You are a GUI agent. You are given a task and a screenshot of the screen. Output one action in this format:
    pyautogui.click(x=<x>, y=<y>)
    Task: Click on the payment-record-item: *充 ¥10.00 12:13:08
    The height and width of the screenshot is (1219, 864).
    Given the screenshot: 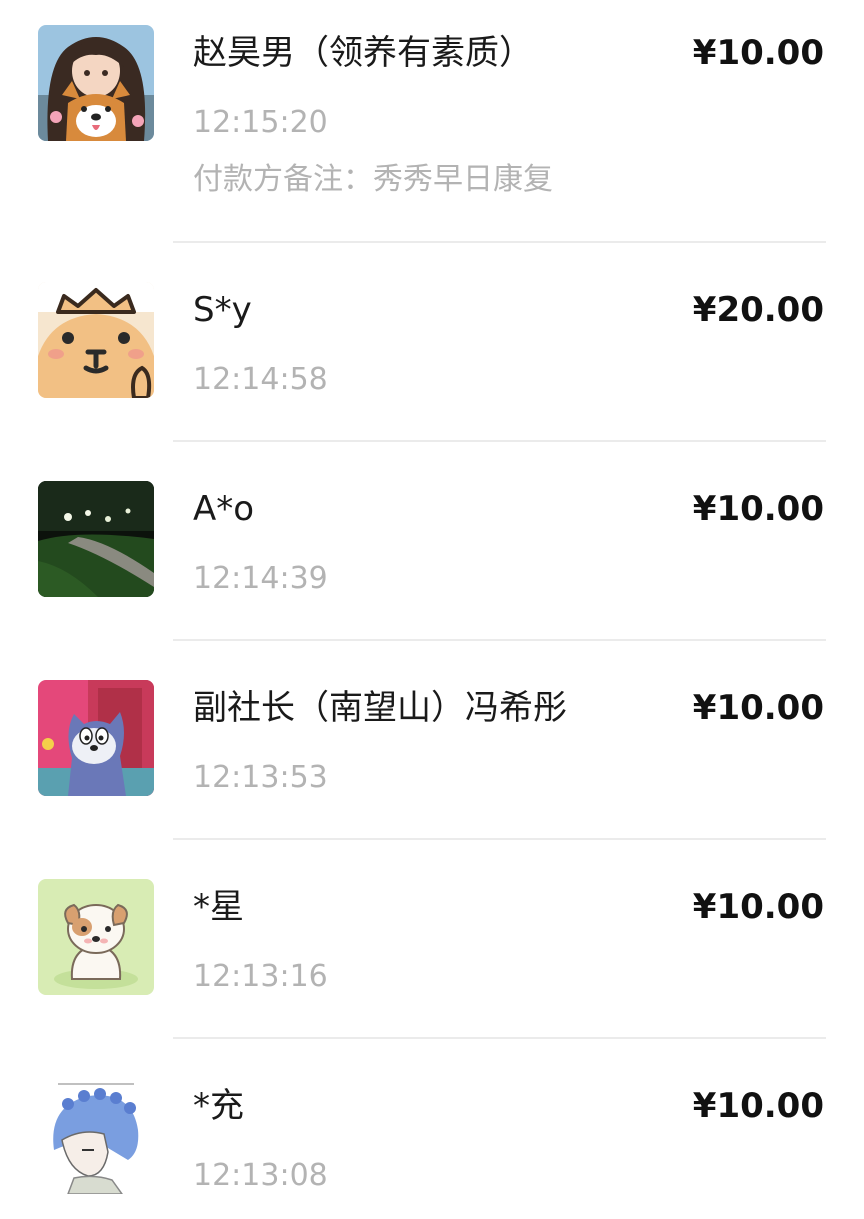 What is the action you would take?
    pyautogui.click(x=432, y=1129)
    